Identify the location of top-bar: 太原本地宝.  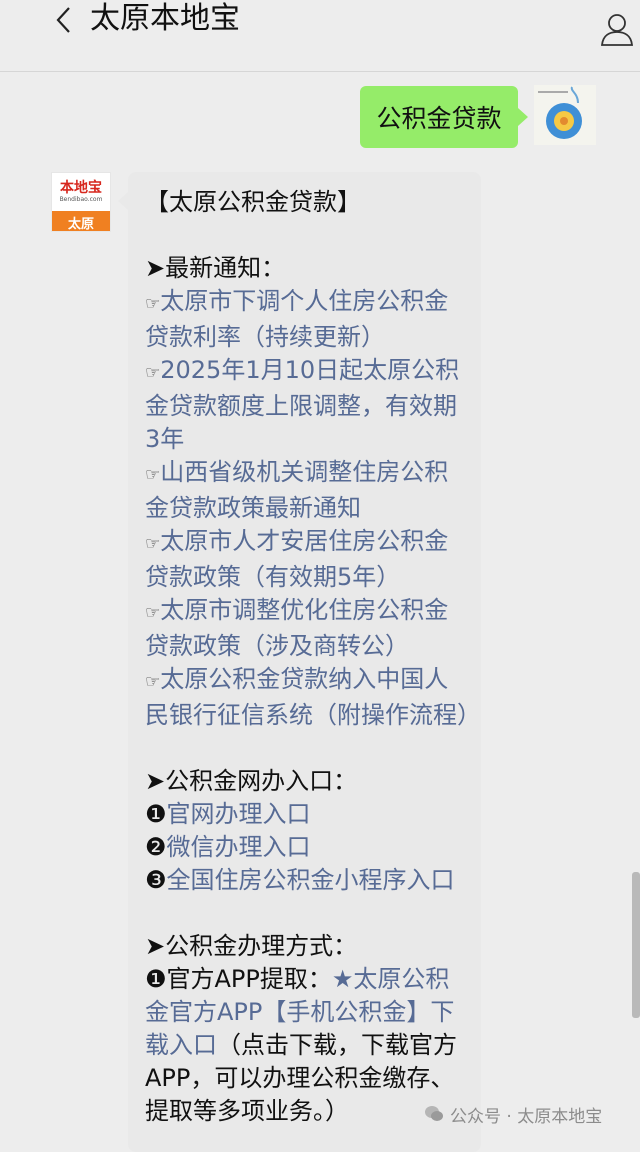
(320, 36).